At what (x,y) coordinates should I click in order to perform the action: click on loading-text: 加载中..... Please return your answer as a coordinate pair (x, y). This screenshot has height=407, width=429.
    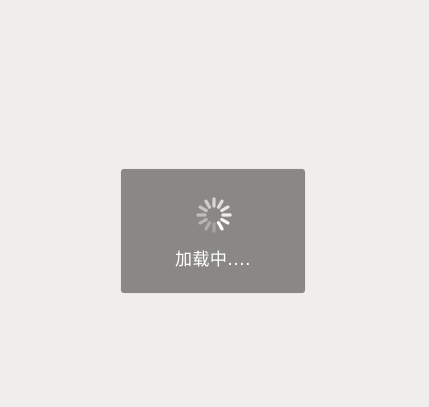
    Looking at the image, I should click on (213, 260).